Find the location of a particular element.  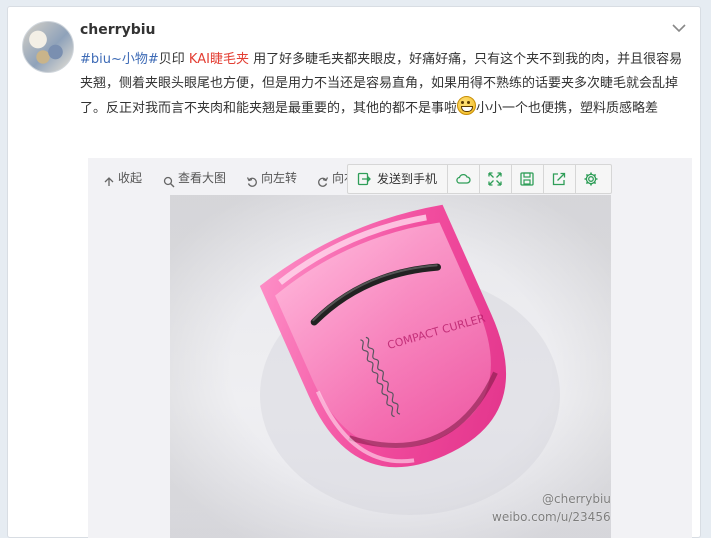

avatar is located at coordinates (48, 47).